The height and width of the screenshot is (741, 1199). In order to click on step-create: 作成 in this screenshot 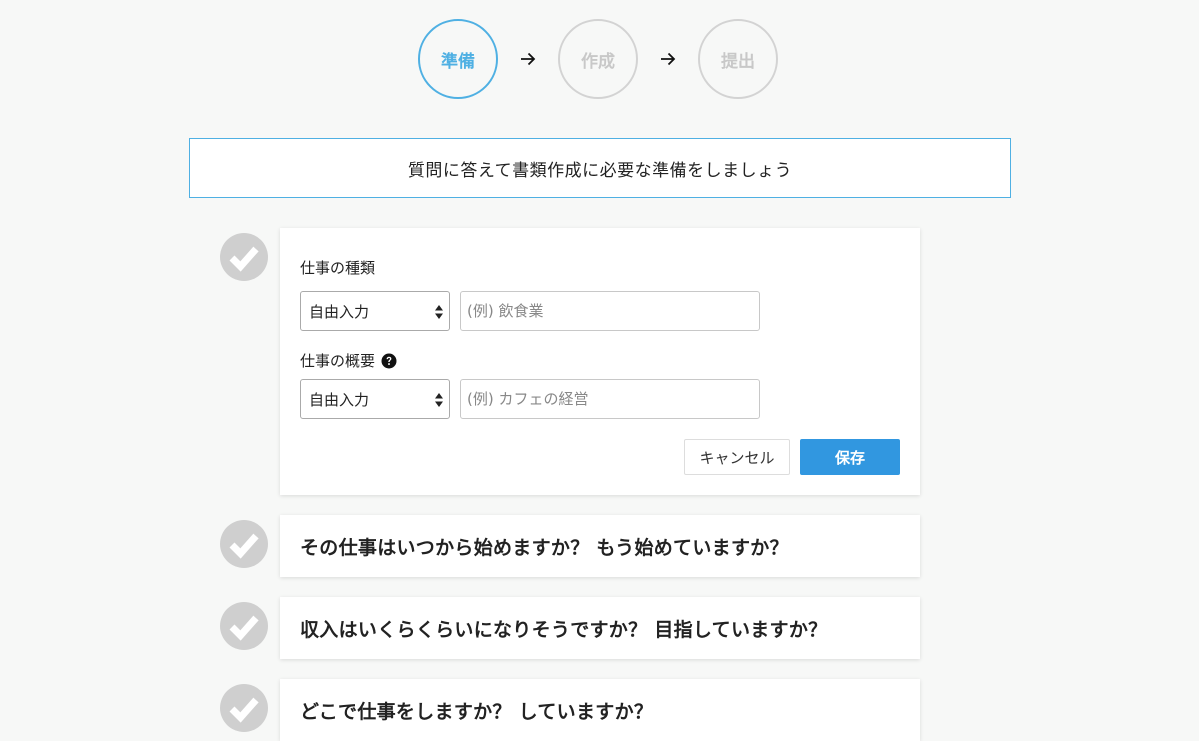, I will do `click(598, 59)`.